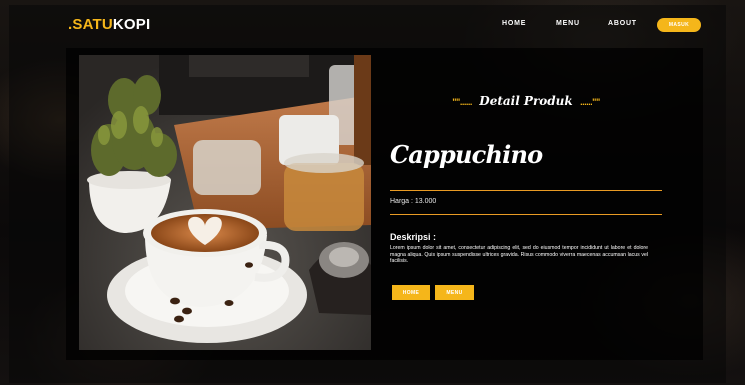 The height and width of the screenshot is (385, 745). What do you see at coordinates (466, 154) in the screenshot?
I see `product-name: Cappuchino` at bounding box center [466, 154].